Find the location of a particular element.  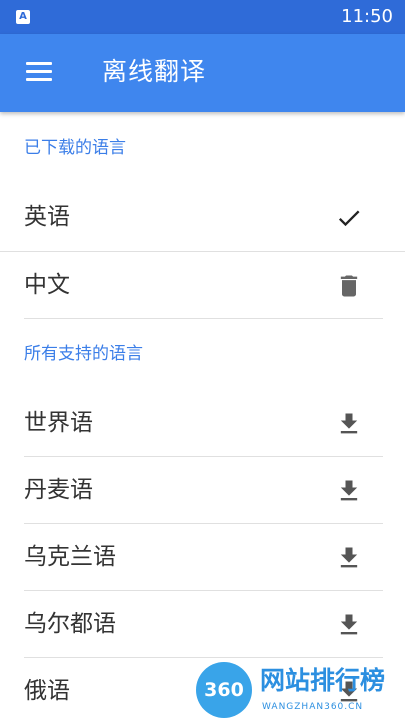

language-row-danish: 丹麦语 is located at coordinates (202, 490).